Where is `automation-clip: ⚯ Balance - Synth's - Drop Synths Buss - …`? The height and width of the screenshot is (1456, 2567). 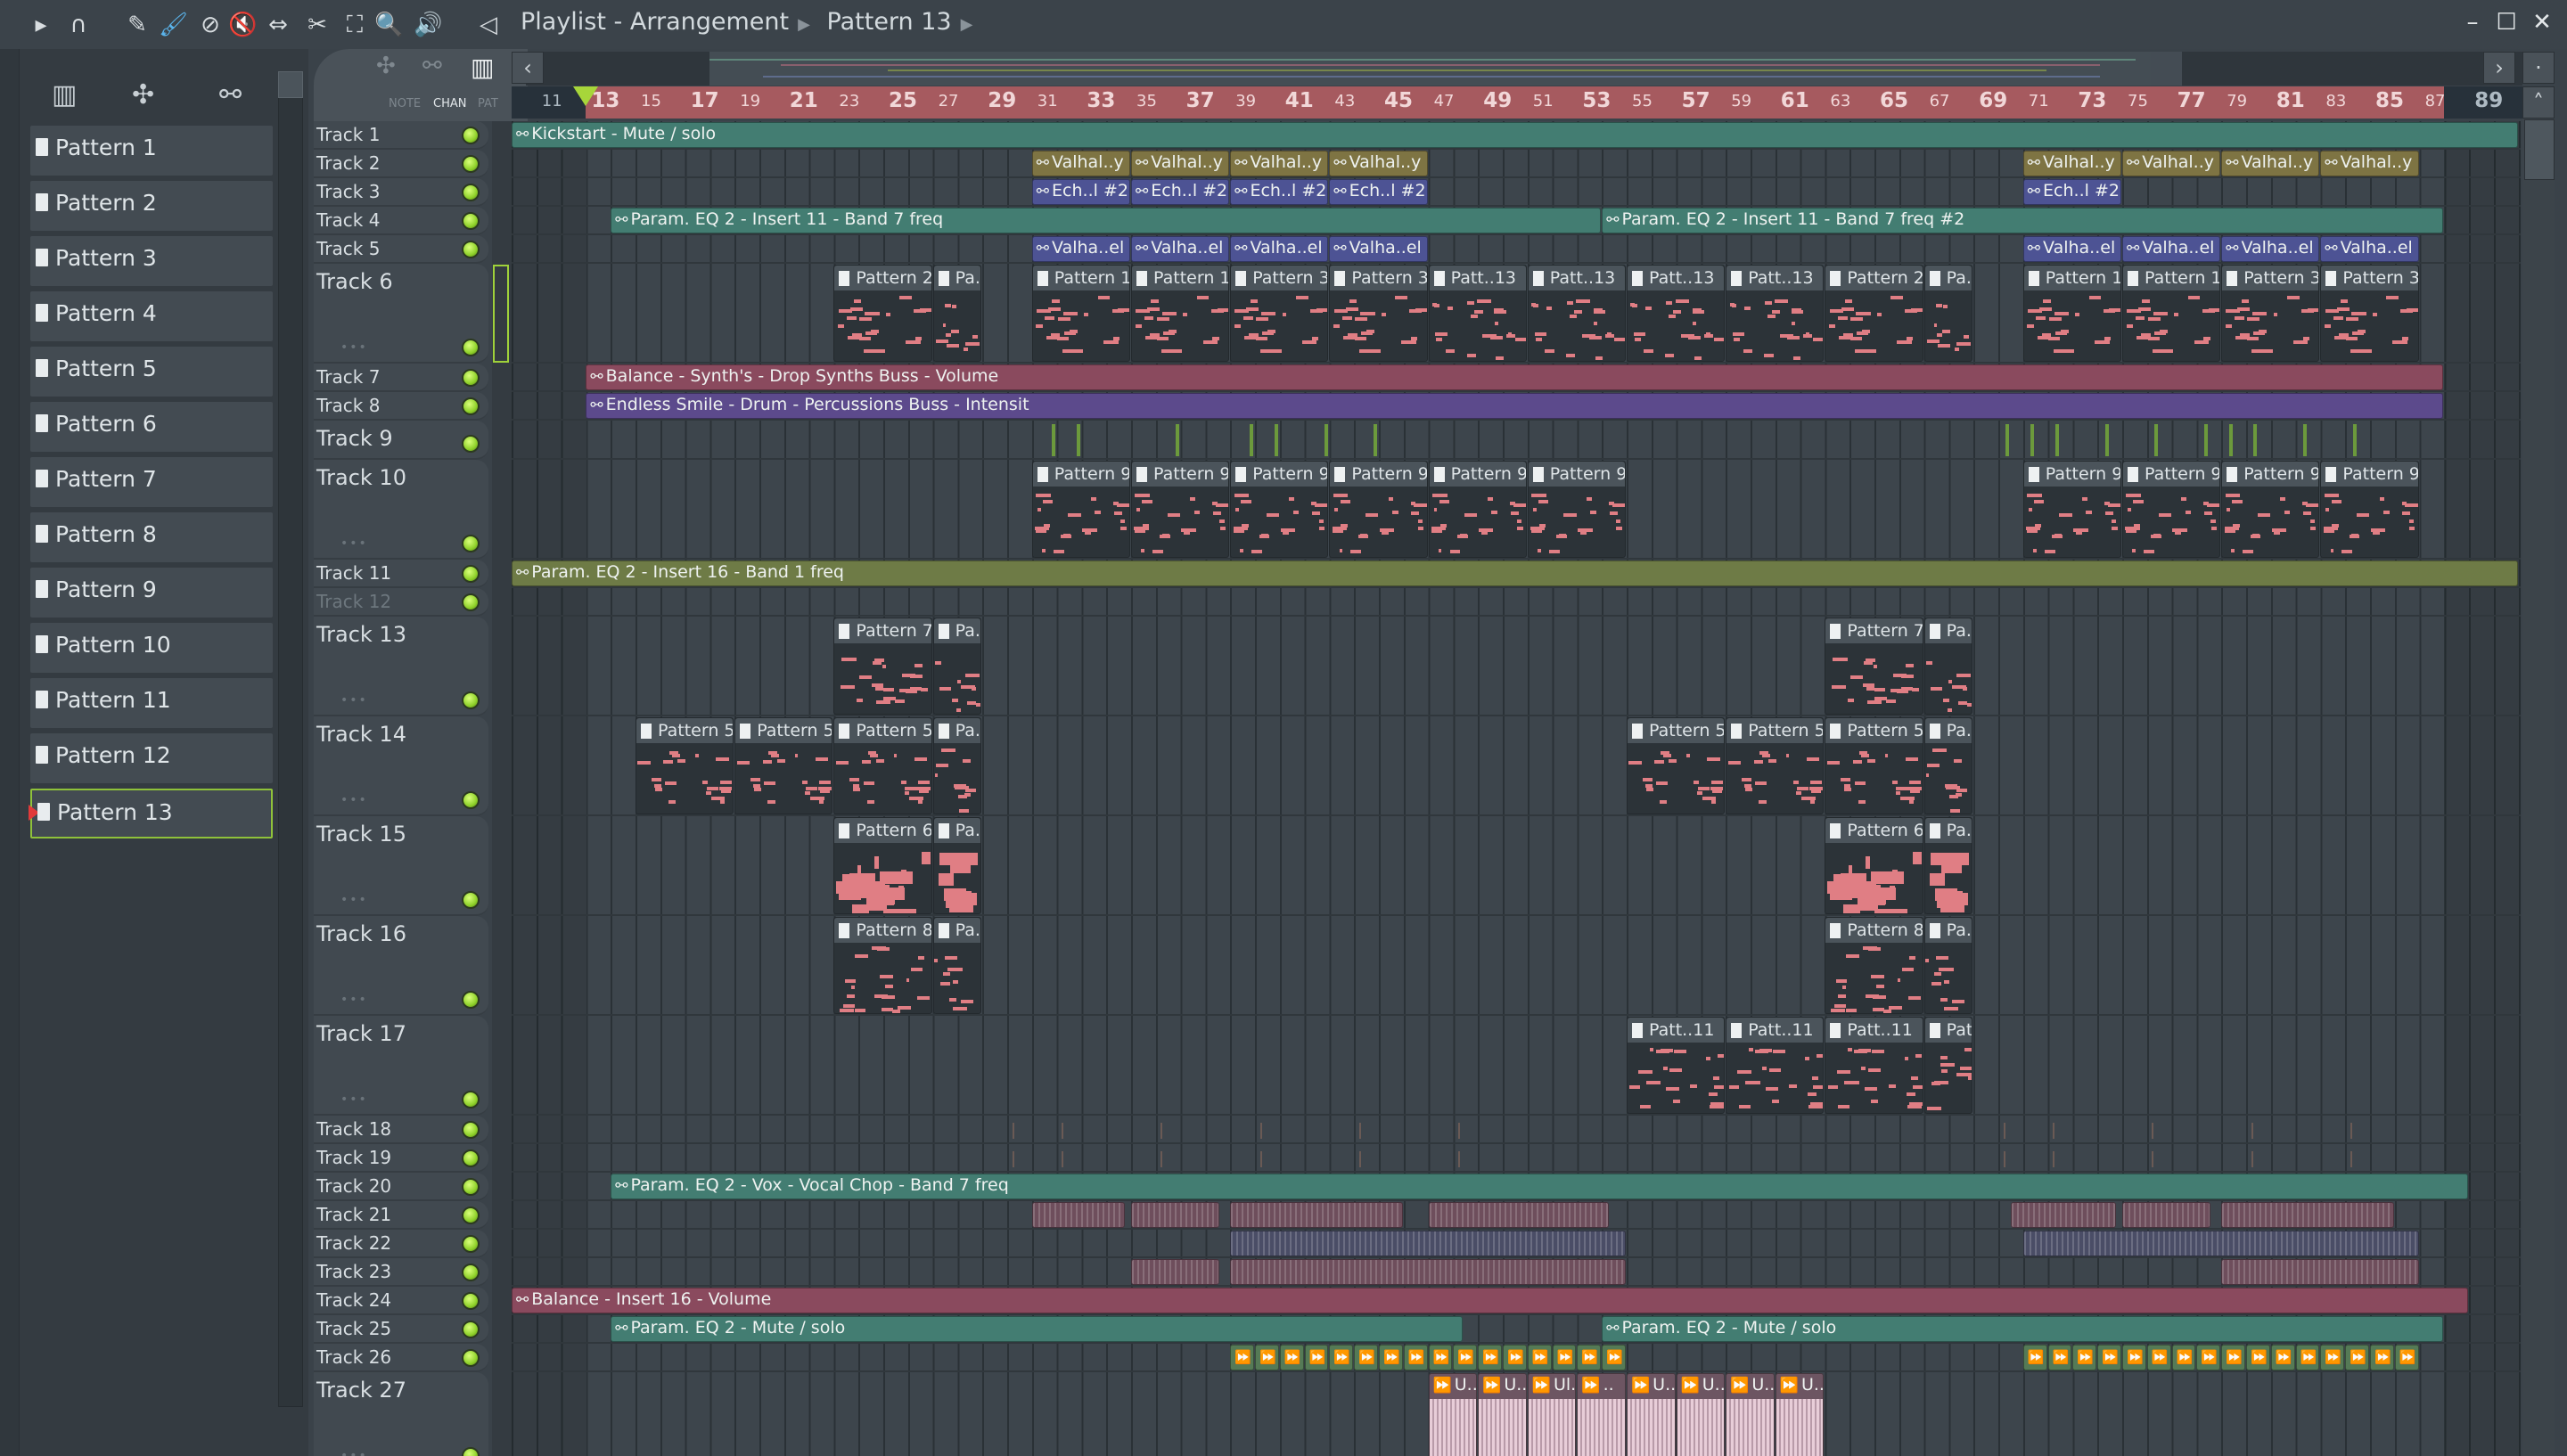 automation-clip: ⚯ Balance - Synth's - Drop Synths Buss - … is located at coordinates (1515, 377).